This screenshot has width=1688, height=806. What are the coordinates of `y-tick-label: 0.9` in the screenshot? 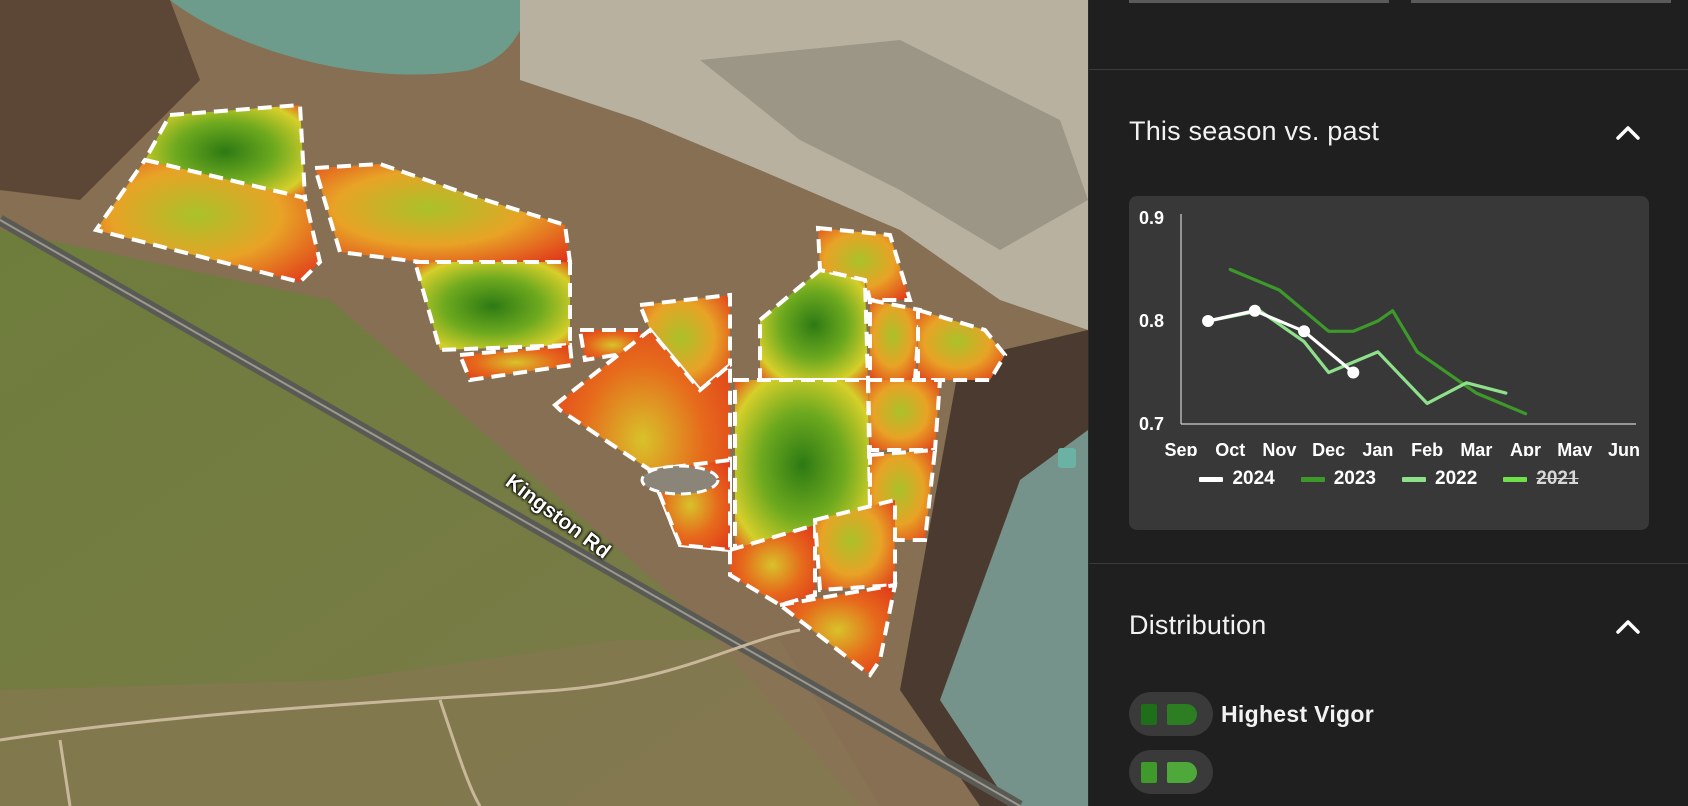 It's located at (1151, 218).